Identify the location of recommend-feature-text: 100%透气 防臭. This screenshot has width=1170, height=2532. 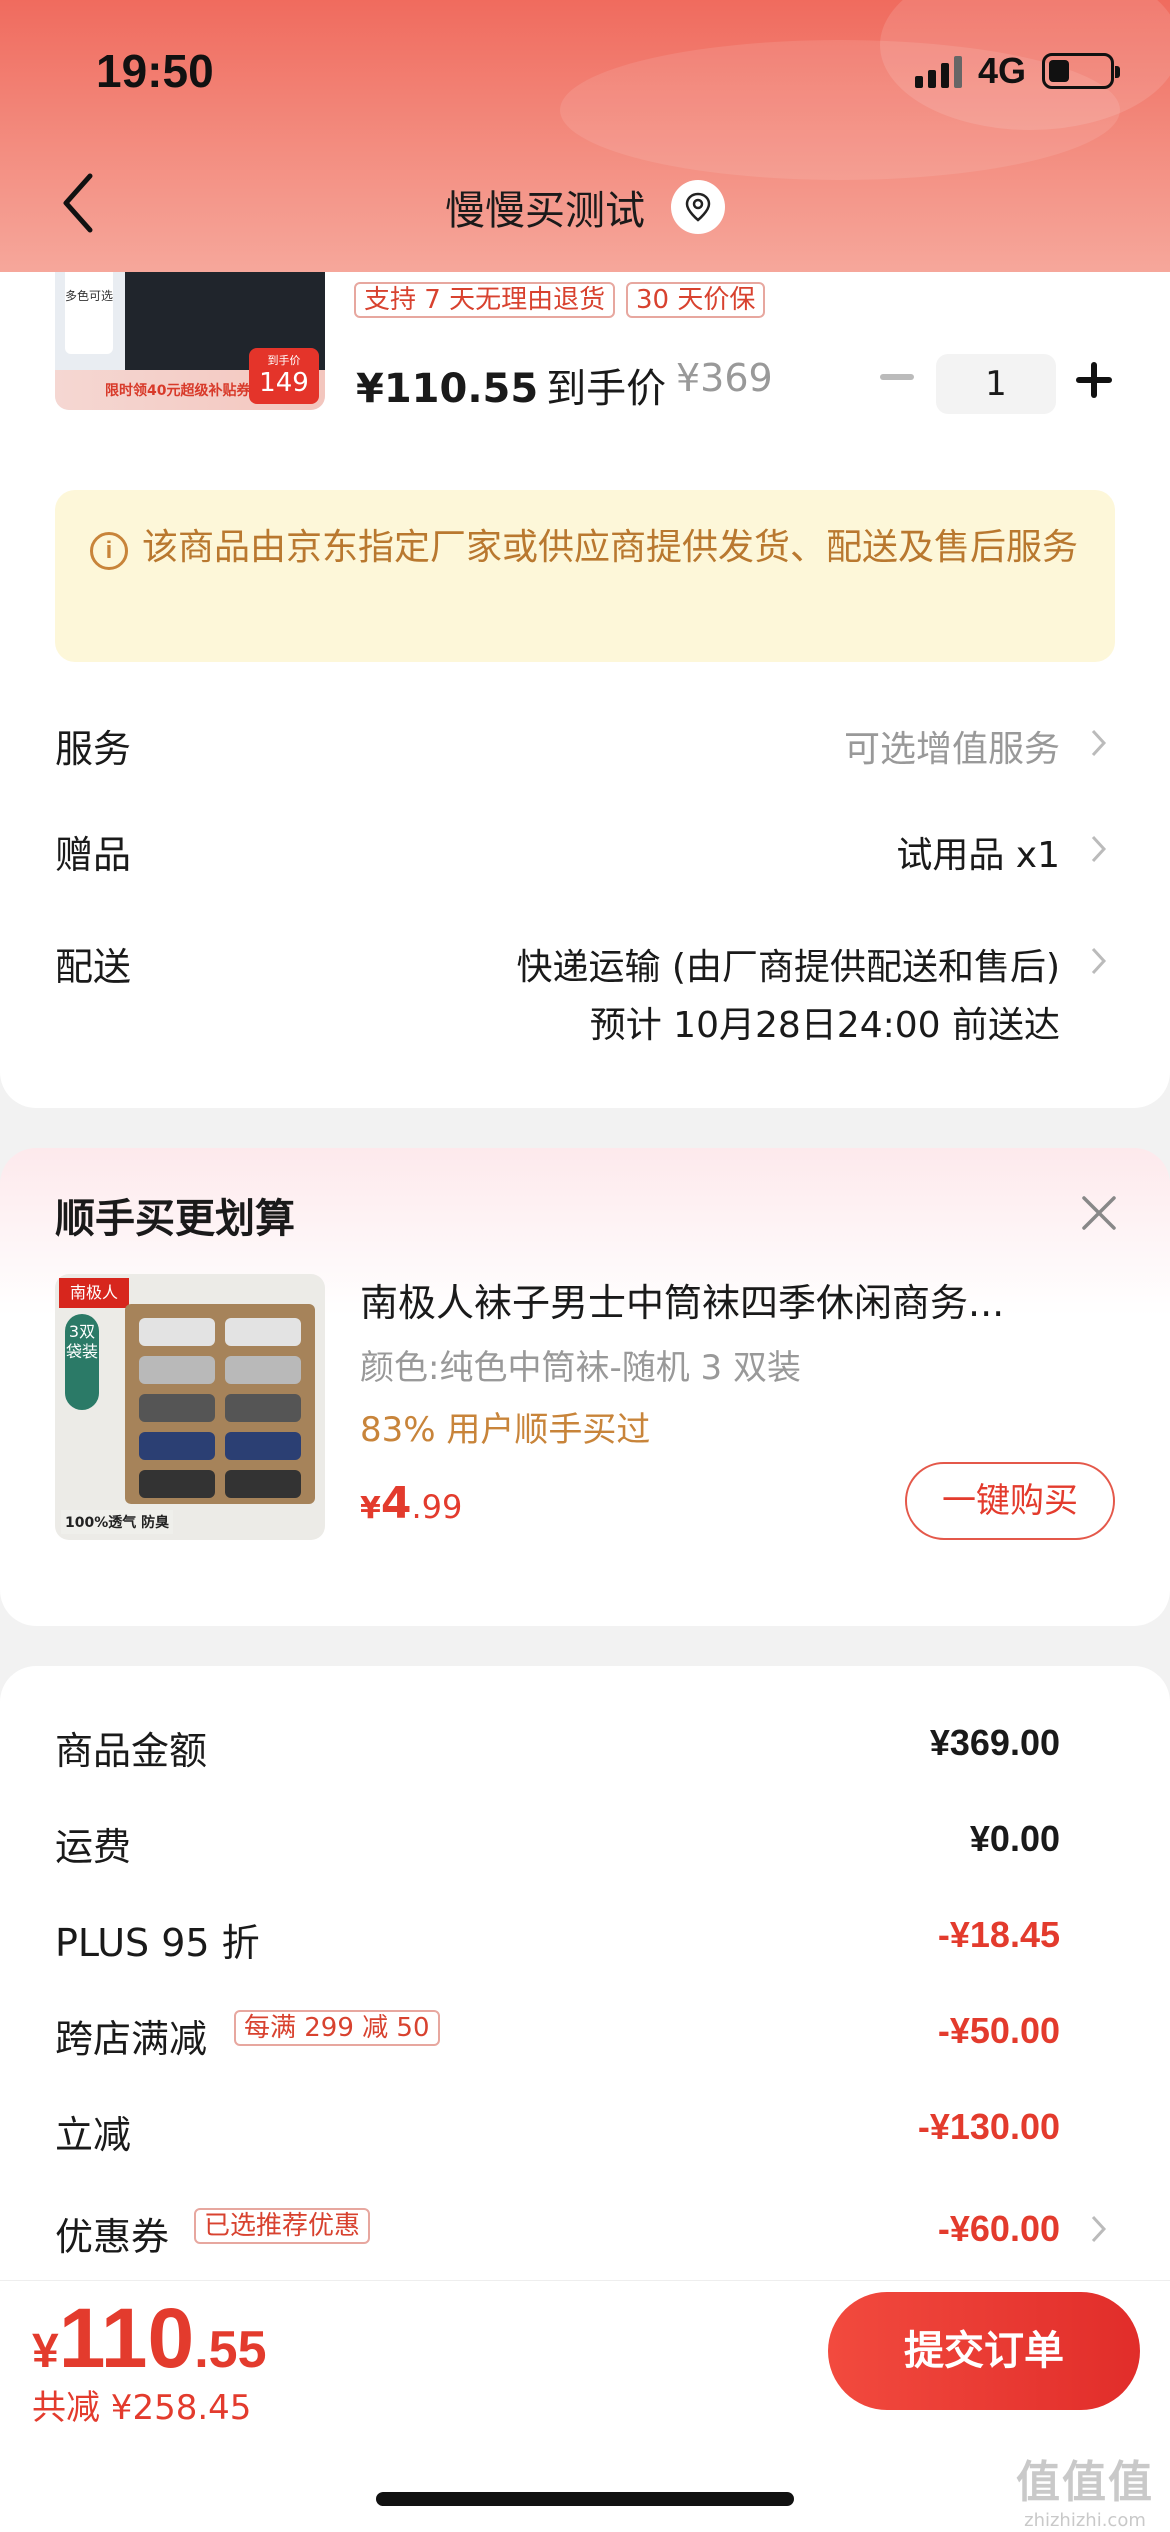
(117, 1522).